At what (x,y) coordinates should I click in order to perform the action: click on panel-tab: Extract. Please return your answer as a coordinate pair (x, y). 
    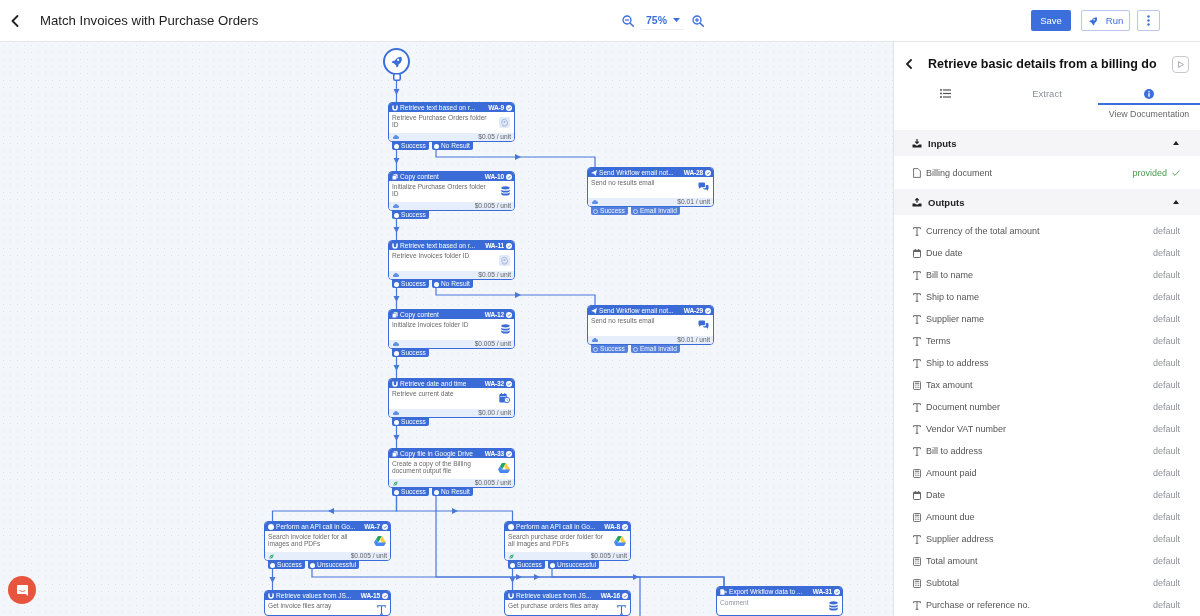
    Looking at the image, I should click on (1047, 95).